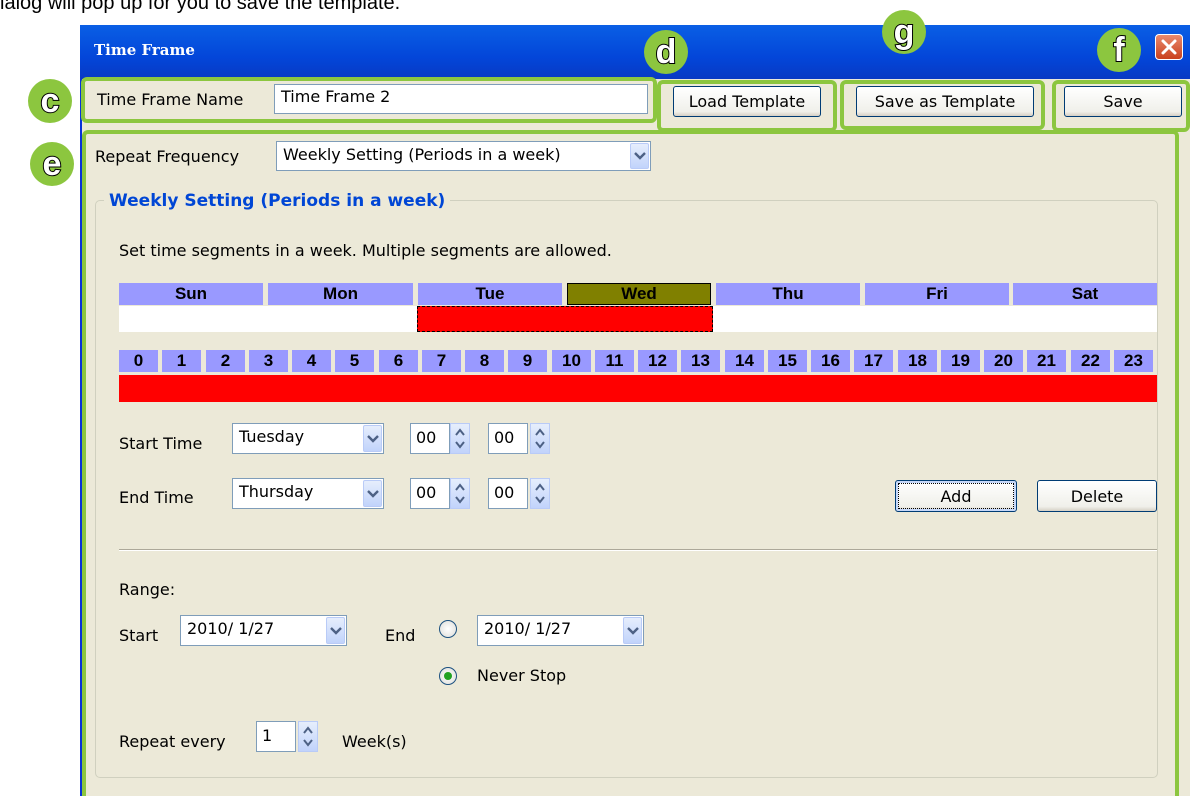 This screenshot has width=1190, height=796. Describe the element at coordinates (398, 361) in the screenshot. I see `hour-header-6: 6` at that location.